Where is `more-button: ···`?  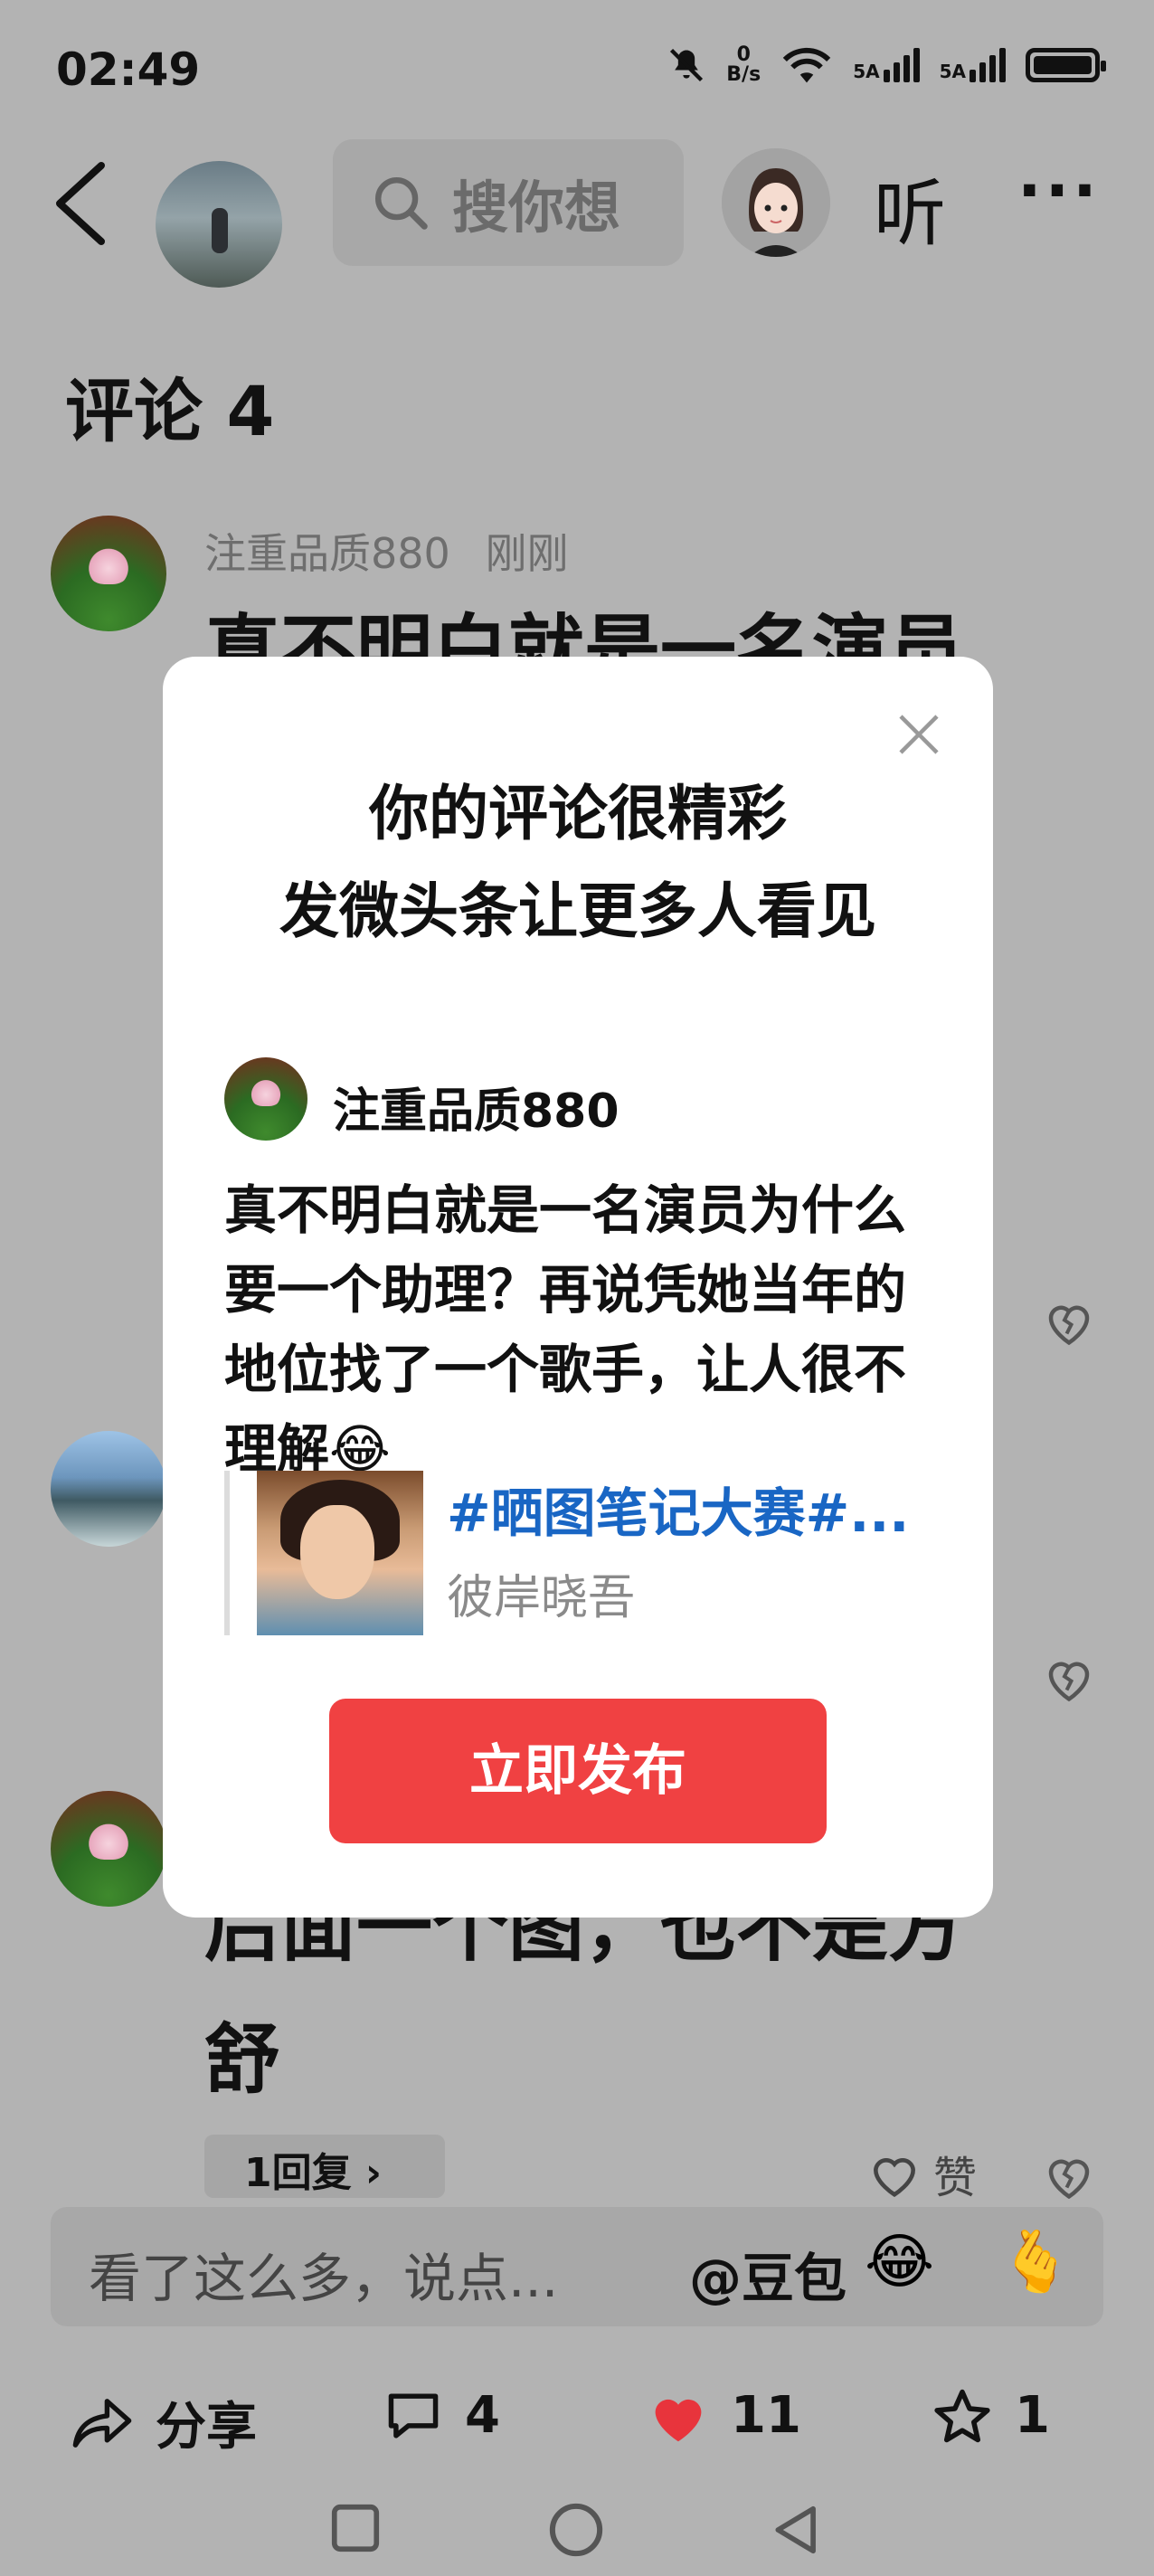 more-button: ··· is located at coordinates (1059, 191).